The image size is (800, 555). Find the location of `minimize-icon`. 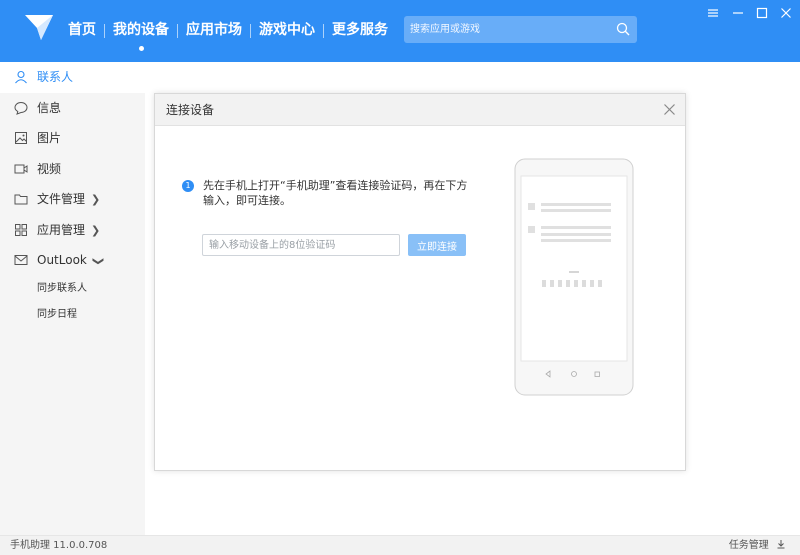

minimize-icon is located at coordinates (738, 13).